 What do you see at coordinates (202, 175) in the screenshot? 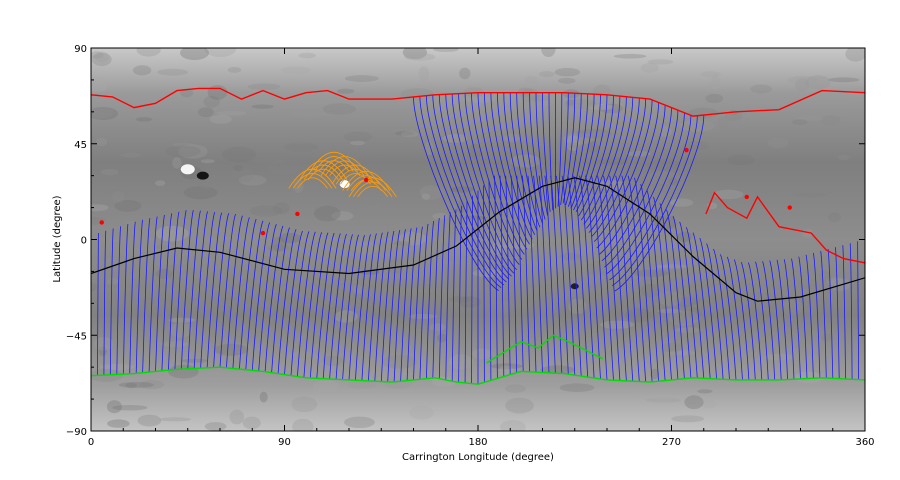
I see `active-region-negative` at bounding box center [202, 175].